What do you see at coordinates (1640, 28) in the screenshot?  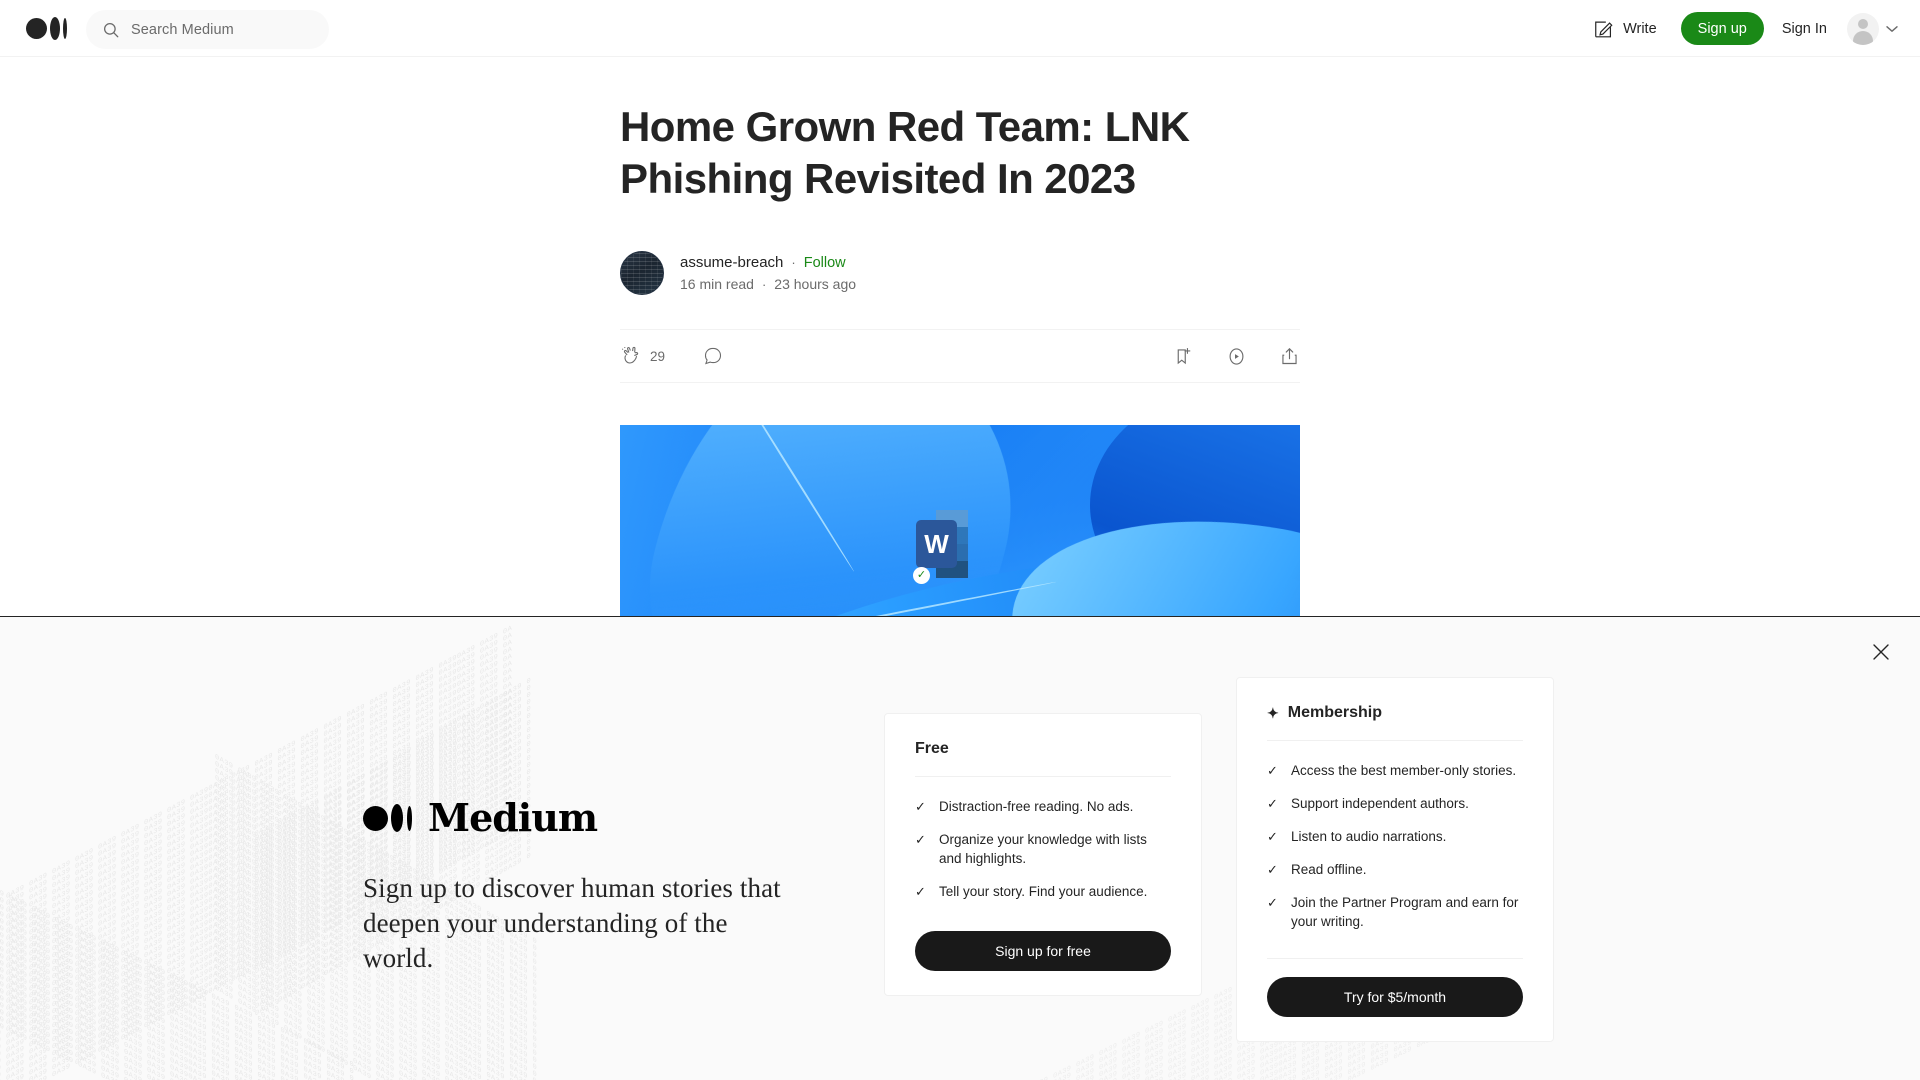 I see `write-label: Write` at bounding box center [1640, 28].